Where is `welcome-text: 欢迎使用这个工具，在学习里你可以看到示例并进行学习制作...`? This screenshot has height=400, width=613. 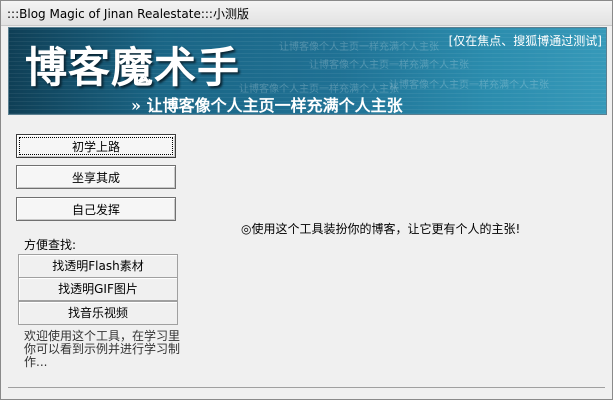 welcome-text: 欢迎使用这个工具，在学习里你可以看到示例并进行学习制作... is located at coordinates (102, 349).